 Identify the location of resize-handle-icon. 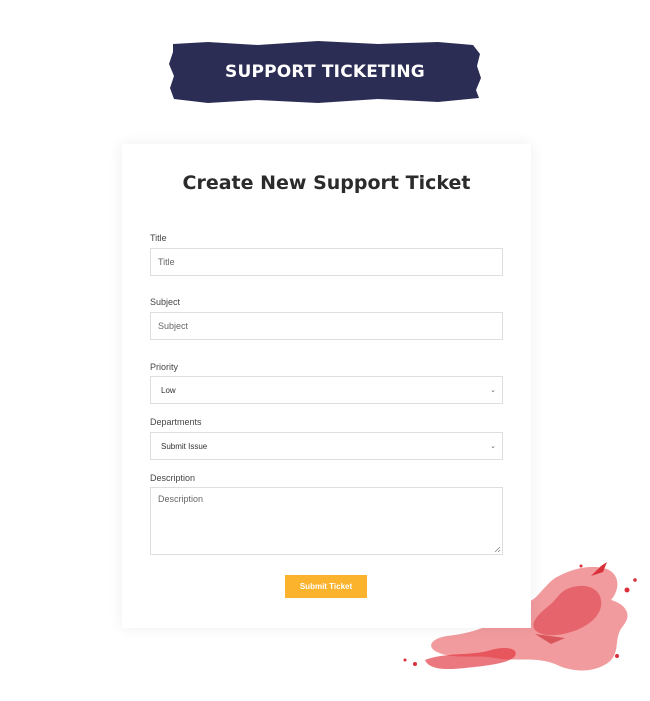
(497, 549).